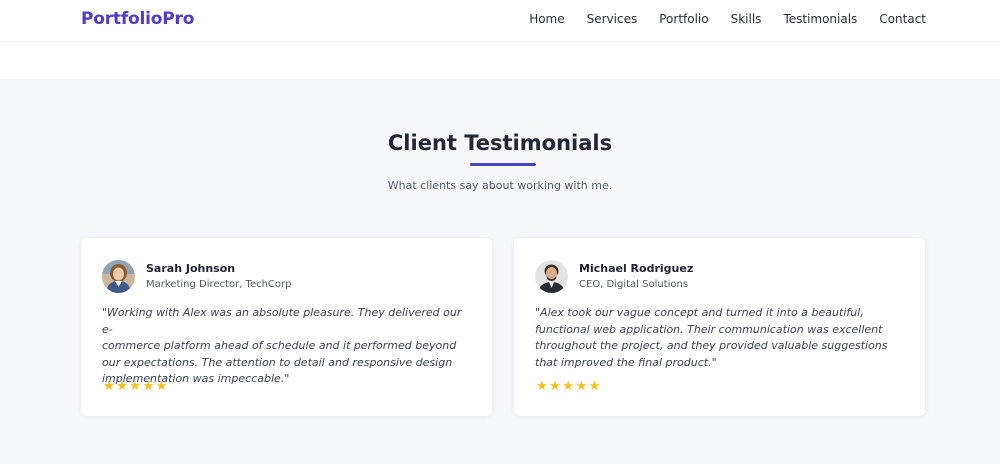  I want to click on nav-skills: Skills, so click(746, 19).